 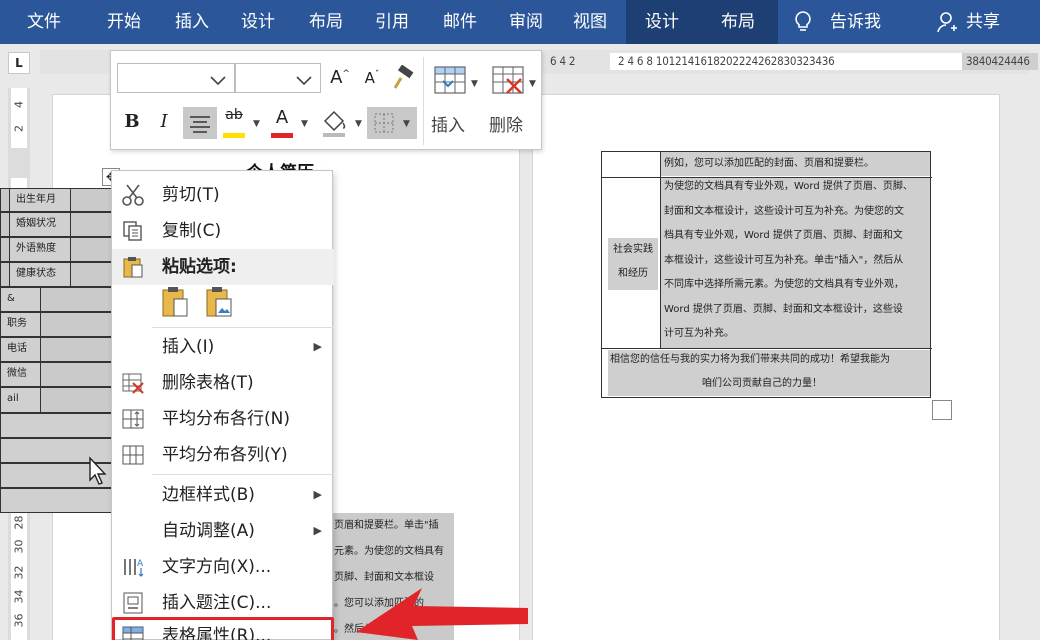 What do you see at coordinates (132, 124) in the screenshot?
I see `bold-button: B` at bounding box center [132, 124].